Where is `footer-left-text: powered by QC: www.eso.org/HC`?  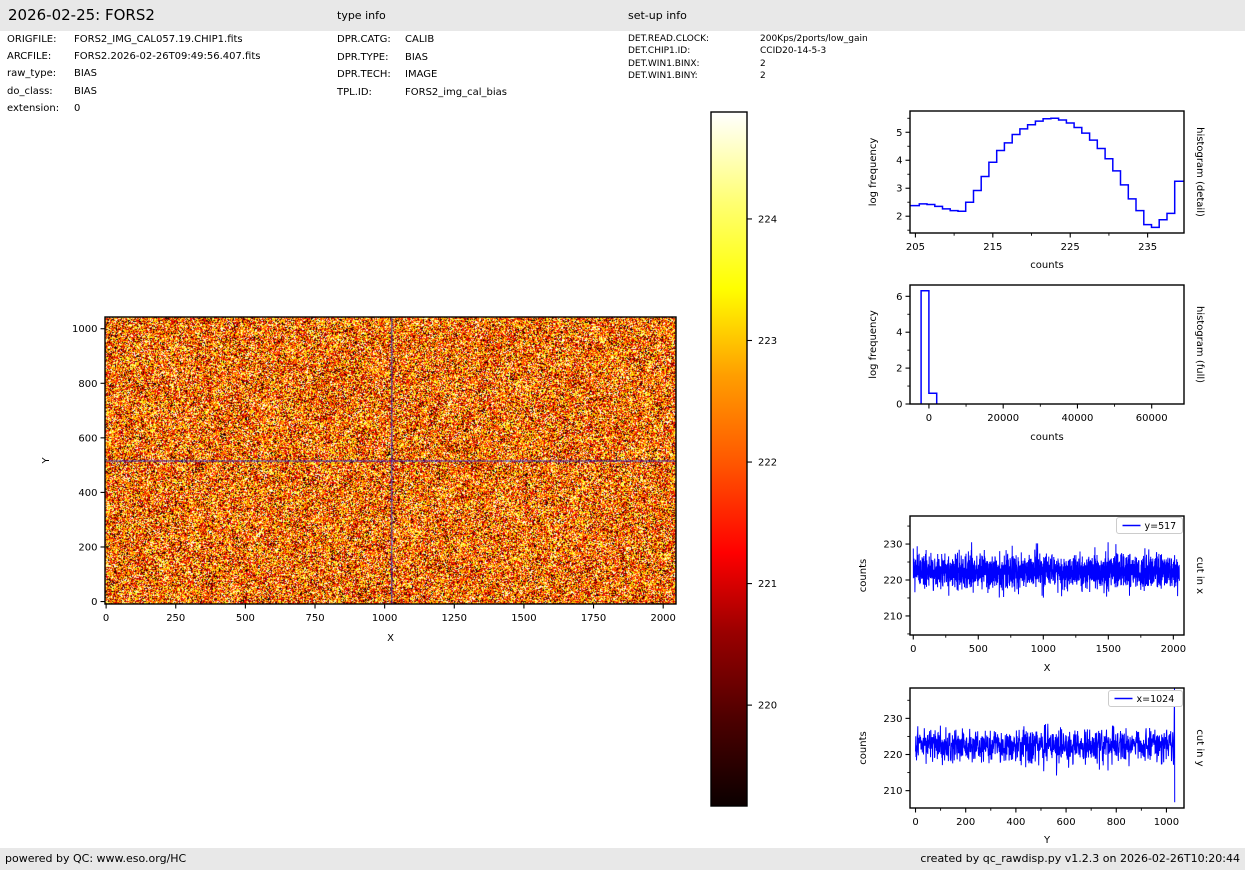 footer-left-text: powered by QC: www.eso.org/HC is located at coordinates (96, 858).